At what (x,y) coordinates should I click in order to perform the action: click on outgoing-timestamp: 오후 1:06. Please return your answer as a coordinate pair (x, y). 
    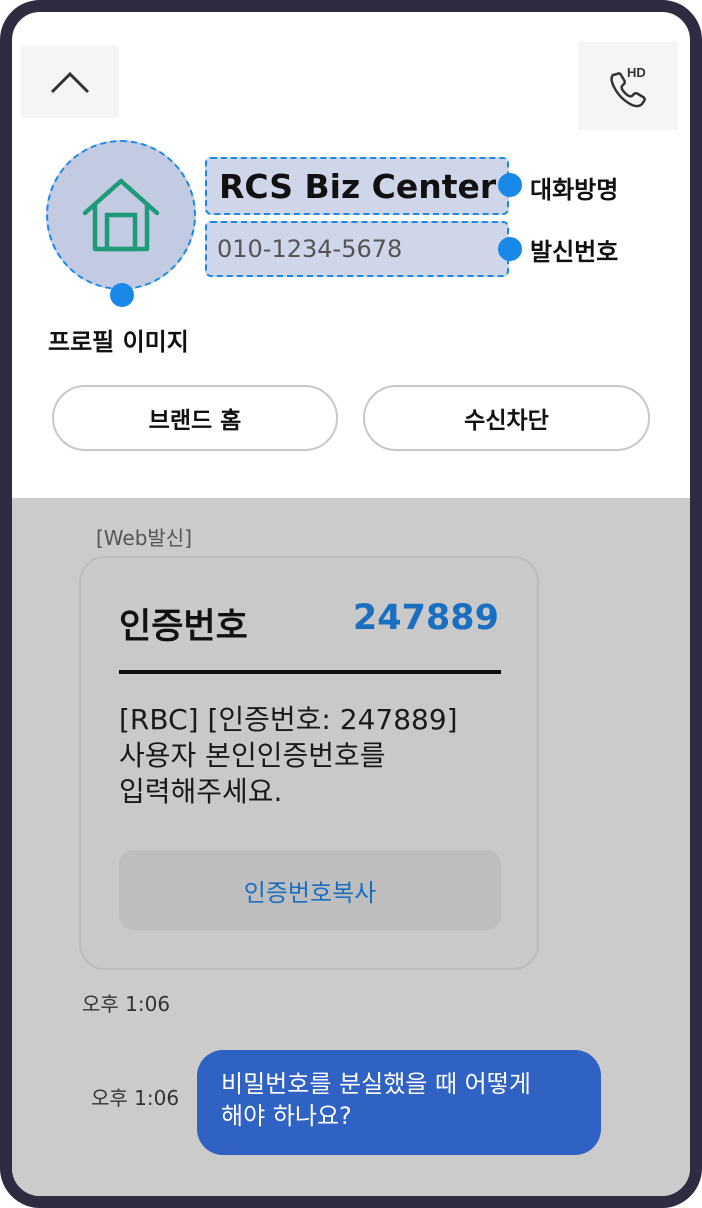
    Looking at the image, I should click on (135, 1098).